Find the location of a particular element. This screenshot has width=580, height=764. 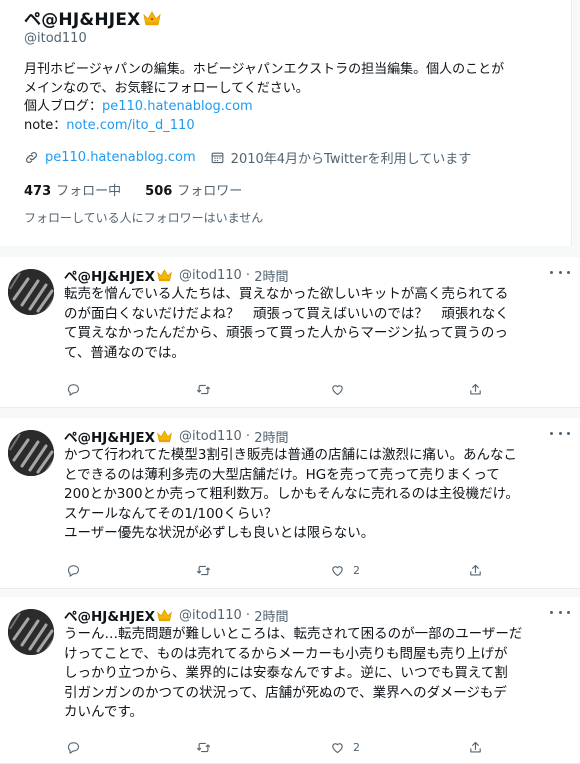

followers-link: 506 フォロワー is located at coordinates (193, 191).